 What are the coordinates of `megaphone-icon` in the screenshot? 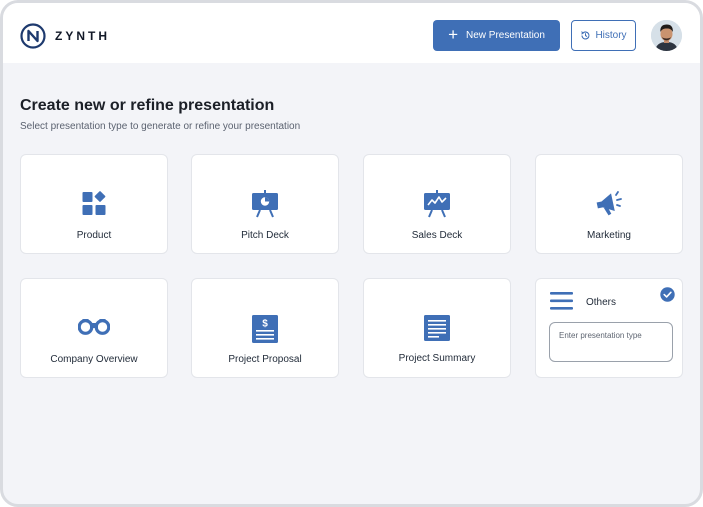 It's located at (609, 203).